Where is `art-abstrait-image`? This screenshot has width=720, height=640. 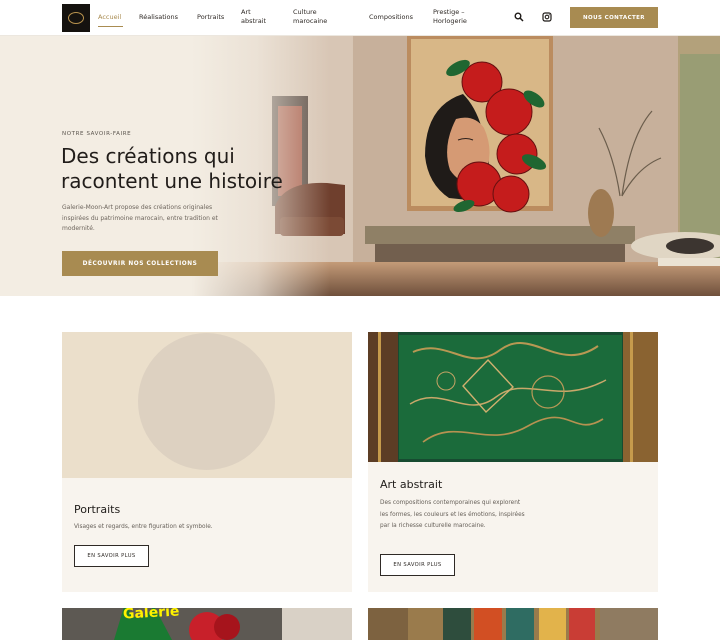 art-abstrait-image is located at coordinates (513, 397).